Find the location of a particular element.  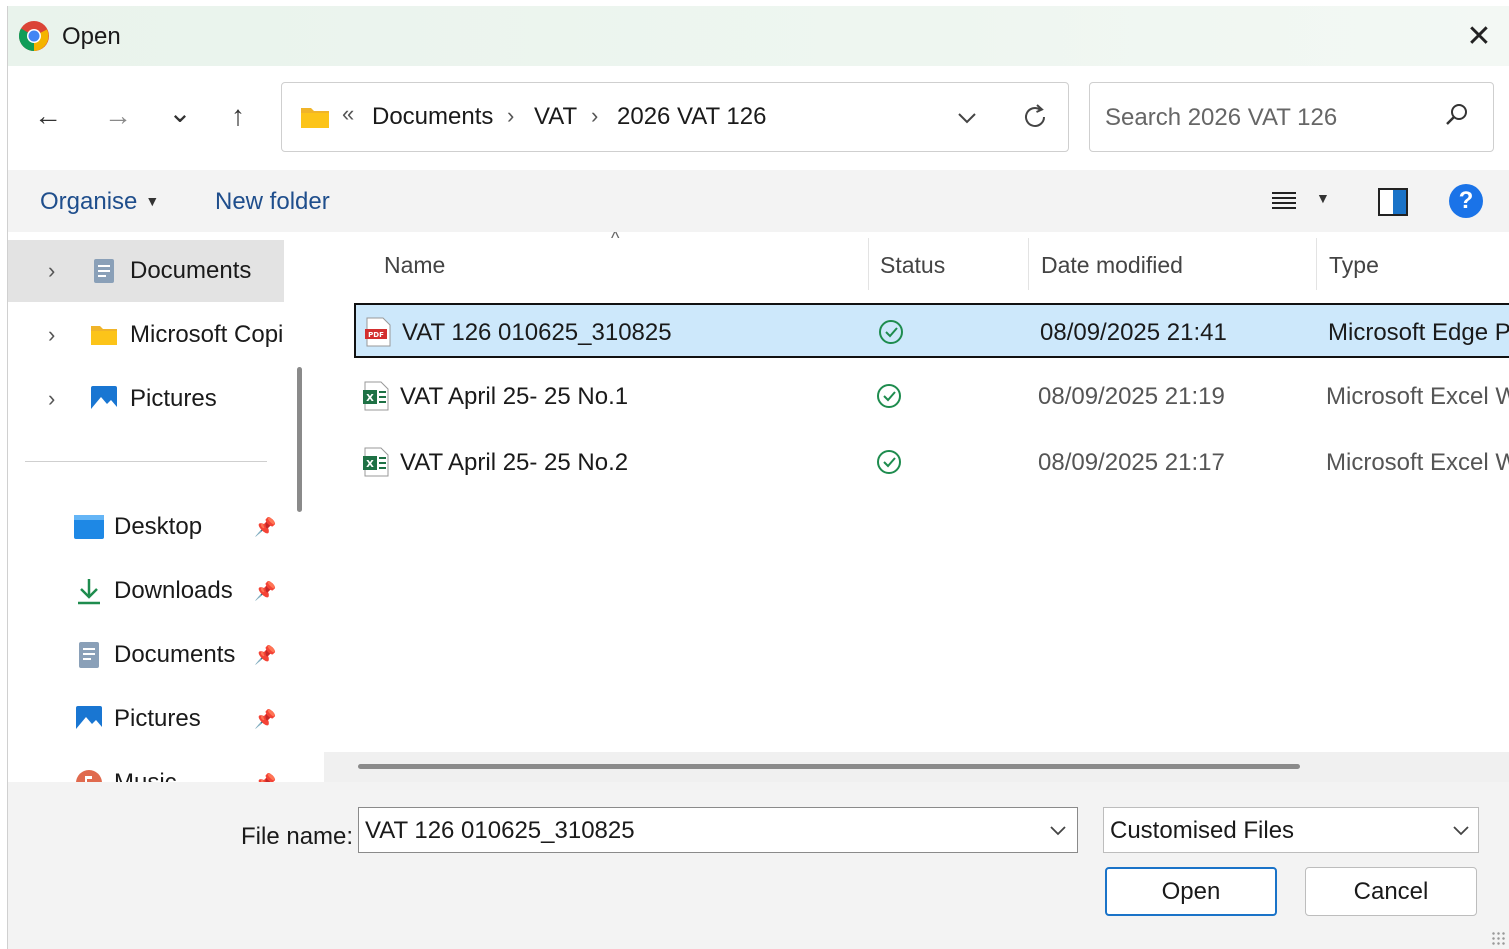

up-button: ↑ is located at coordinates (238, 116).